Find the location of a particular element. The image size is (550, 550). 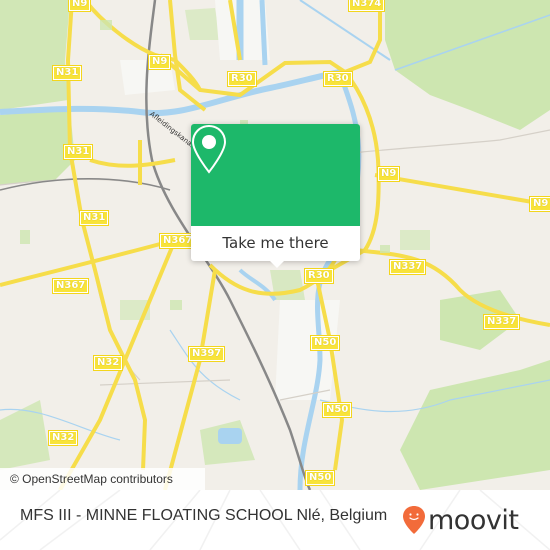

map-popup: Take me there is located at coordinates (275, 196).